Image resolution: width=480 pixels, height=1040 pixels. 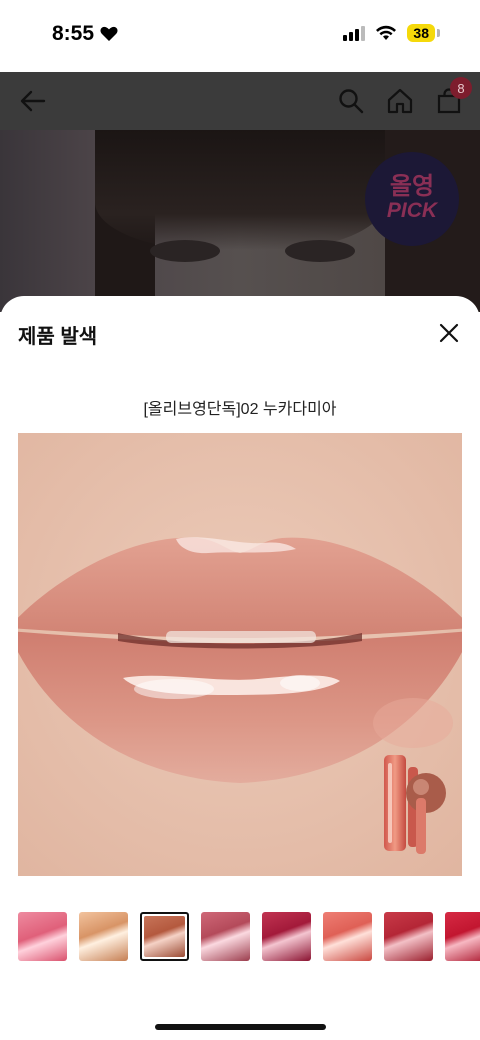 I want to click on back-button, so click(x=33, y=101).